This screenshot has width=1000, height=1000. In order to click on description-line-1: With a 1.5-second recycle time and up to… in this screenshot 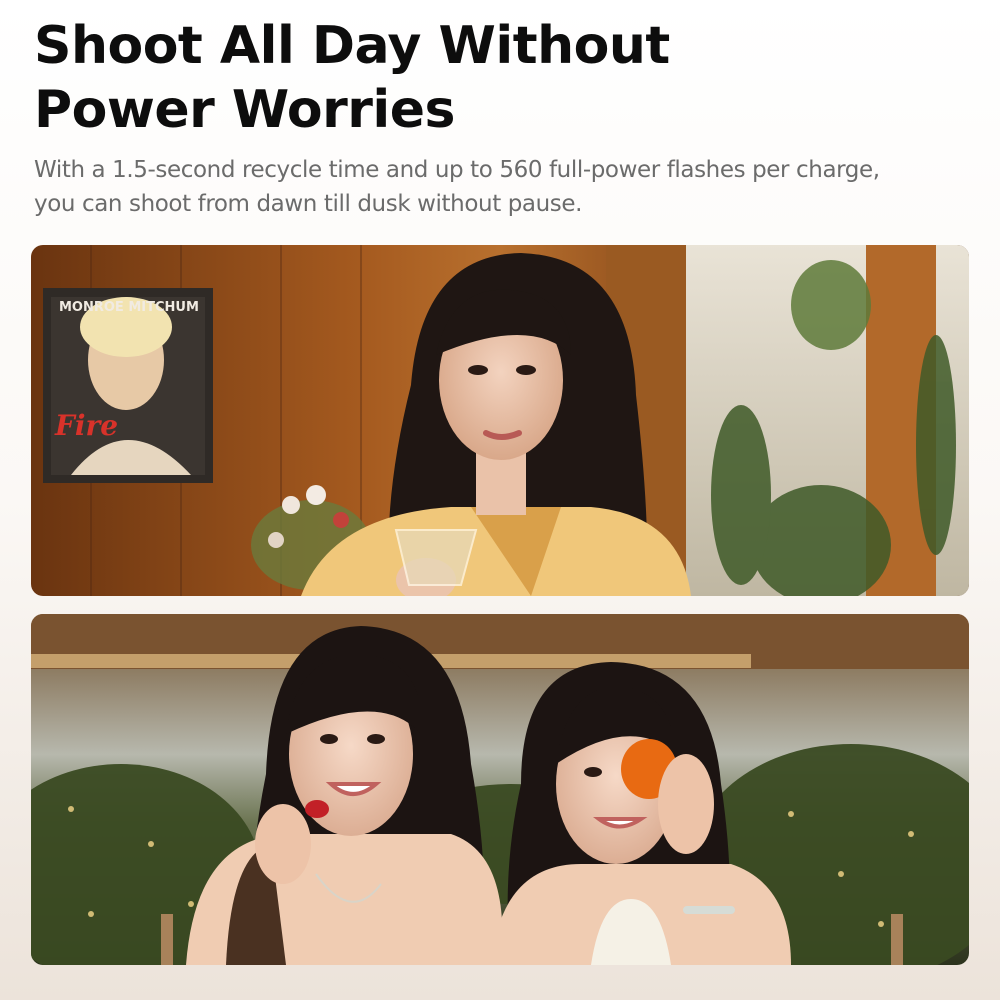, I will do `click(457, 170)`.